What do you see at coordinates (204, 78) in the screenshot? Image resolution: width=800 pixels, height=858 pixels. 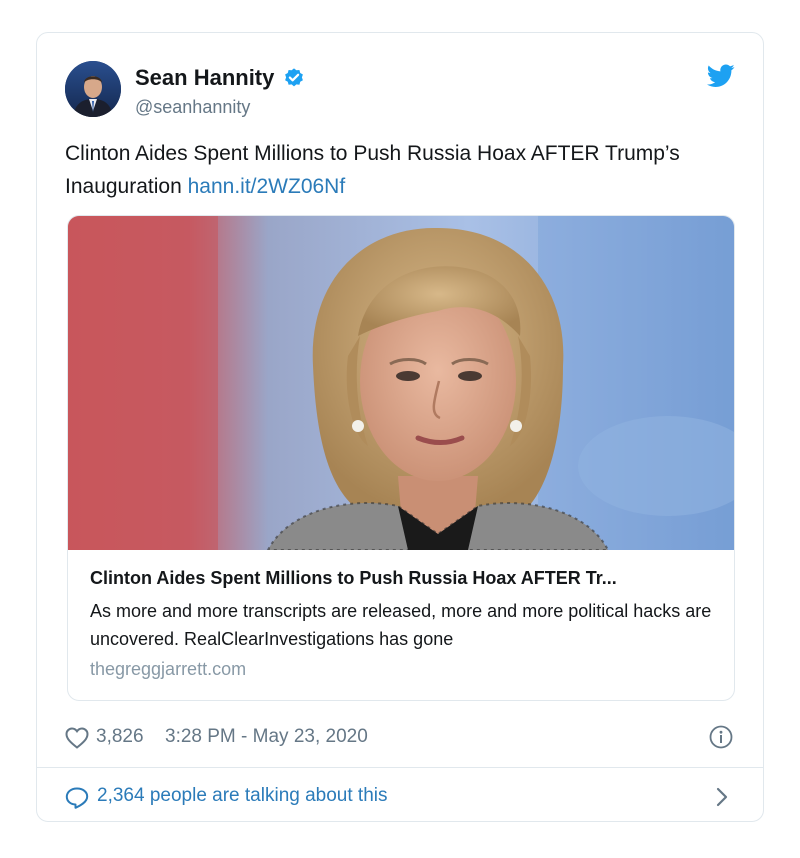 I see `display-name: Sean Hannity` at bounding box center [204, 78].